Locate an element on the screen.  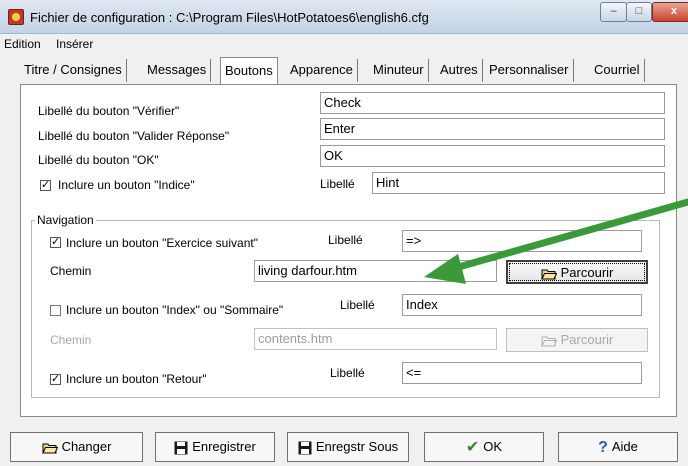
next-exercise-label: Inclure un bouton "Exercice suivant" is located at coordinates (162, 243).